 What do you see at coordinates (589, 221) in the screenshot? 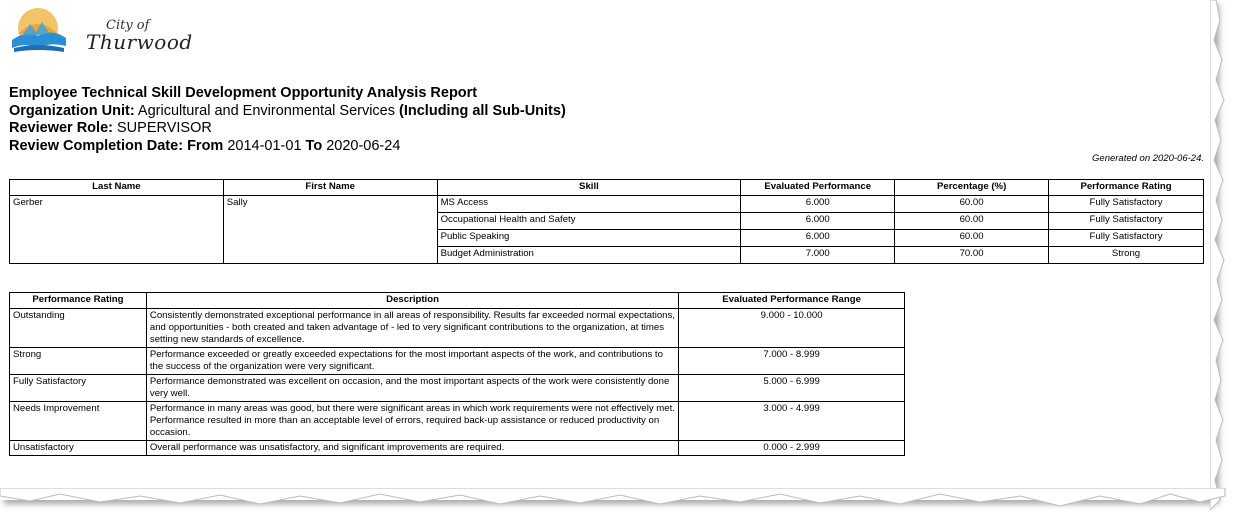
I see `skill-cell: Occupational Health and Safety` at bounding box center [589, 221].